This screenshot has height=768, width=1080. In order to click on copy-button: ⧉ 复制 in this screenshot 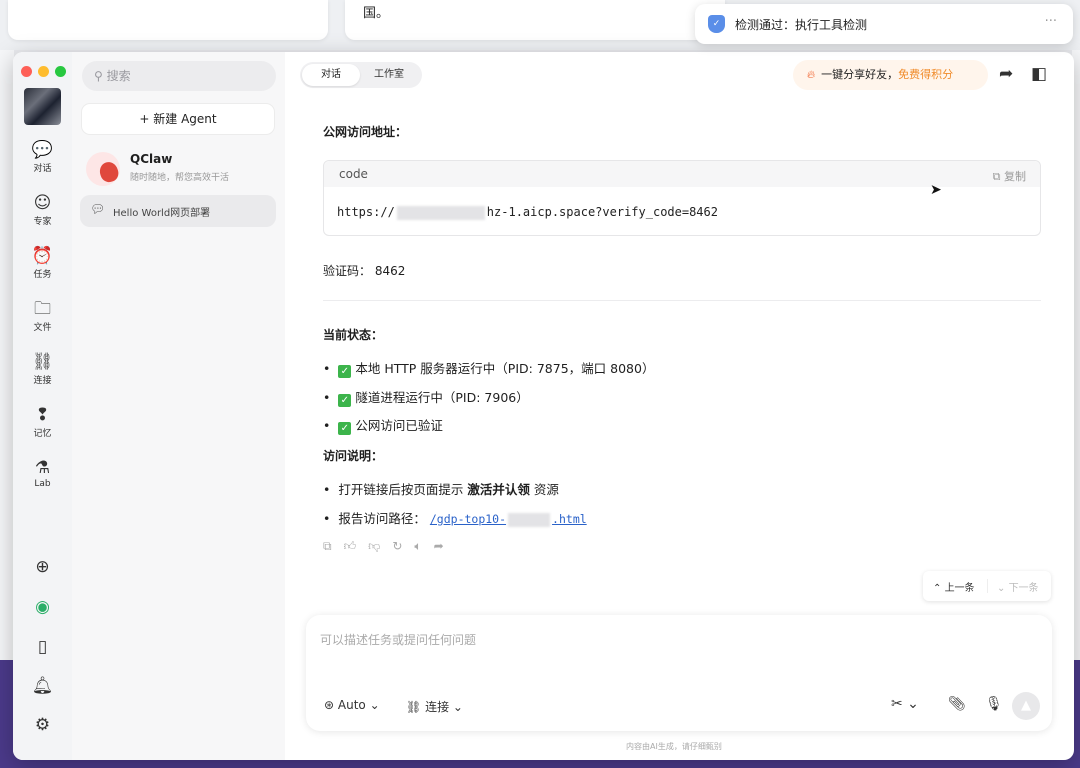, I will do `click(1009, 176)`.